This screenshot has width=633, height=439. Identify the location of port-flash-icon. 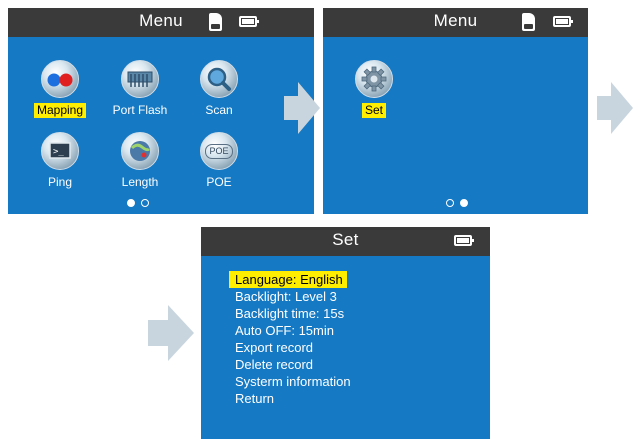
(140, 79).